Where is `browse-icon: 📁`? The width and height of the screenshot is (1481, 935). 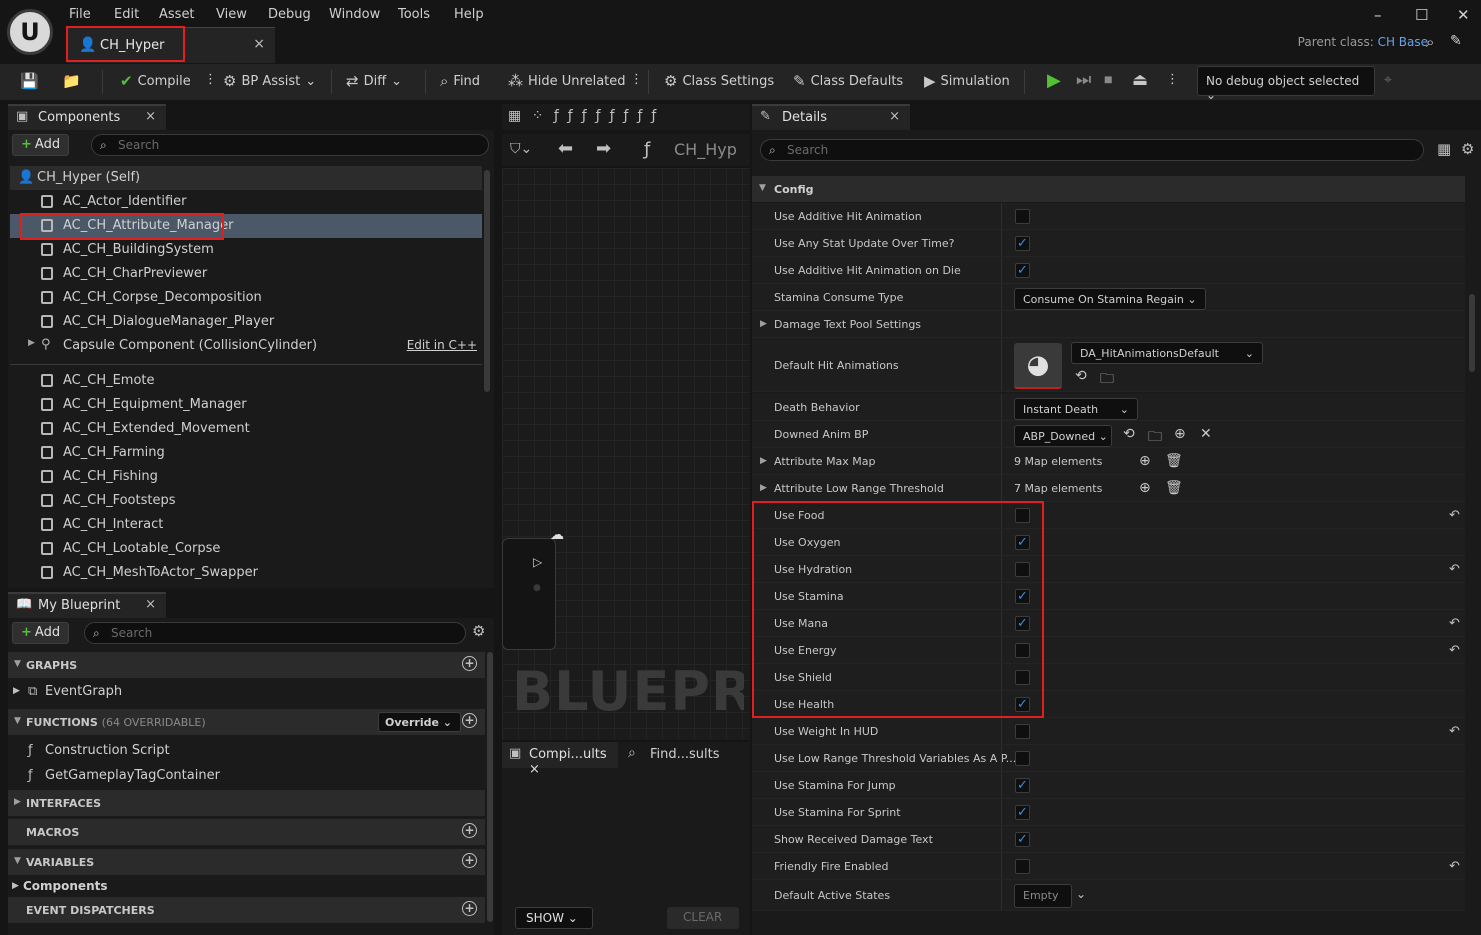
browse-icon: 📁 is located at coordinates (71, 81).